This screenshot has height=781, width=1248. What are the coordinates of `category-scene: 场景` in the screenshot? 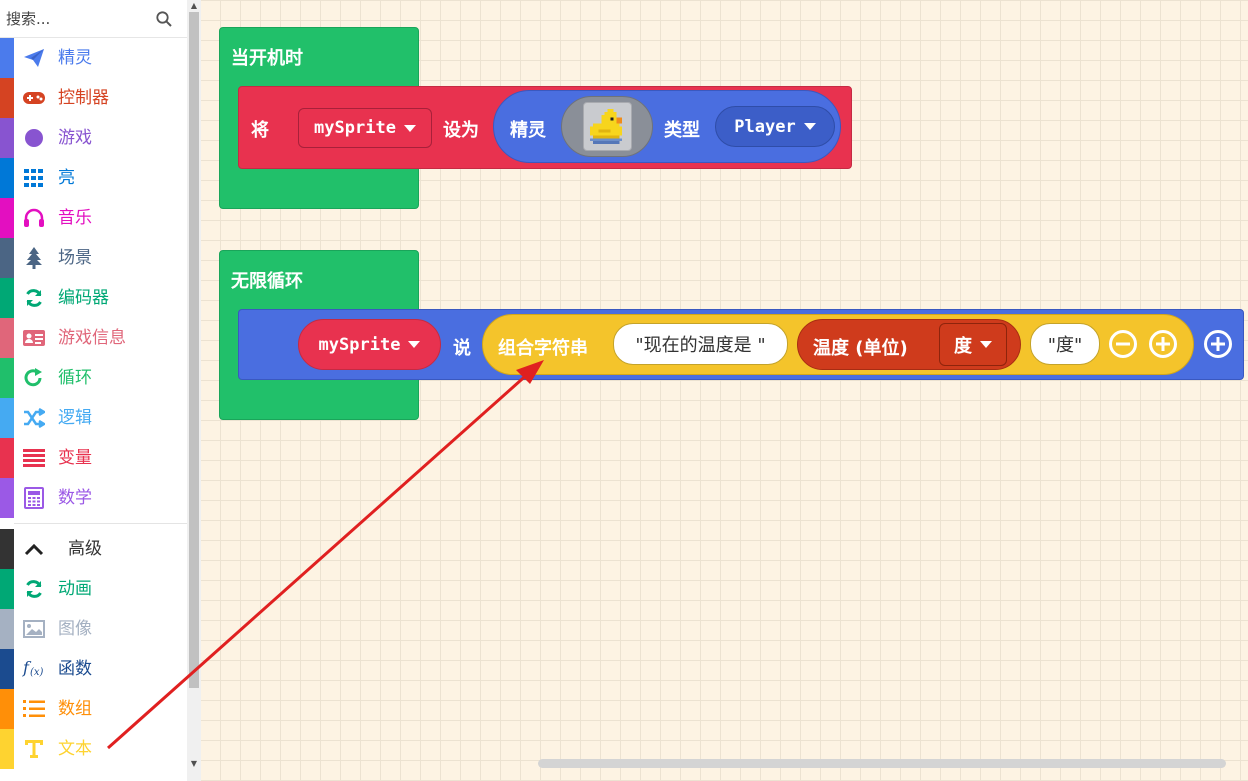 It's located at (93, 258).